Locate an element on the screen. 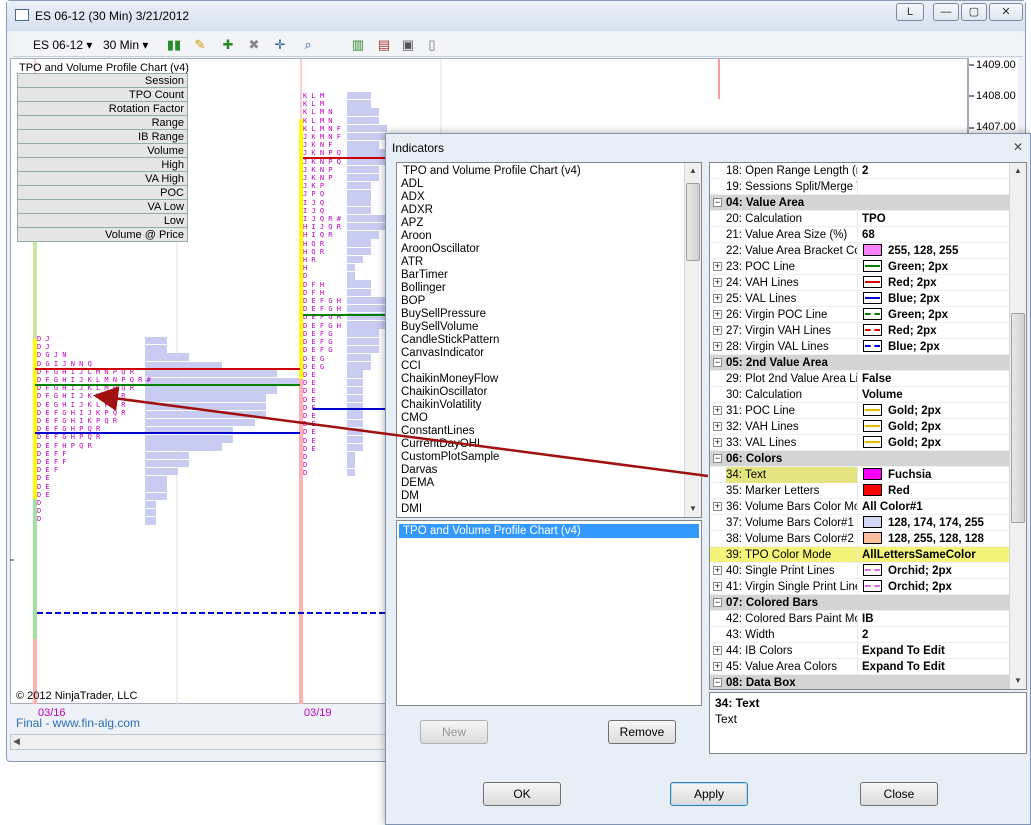  property-category: −07: Colored Bars is located at coordinates (860, 603).